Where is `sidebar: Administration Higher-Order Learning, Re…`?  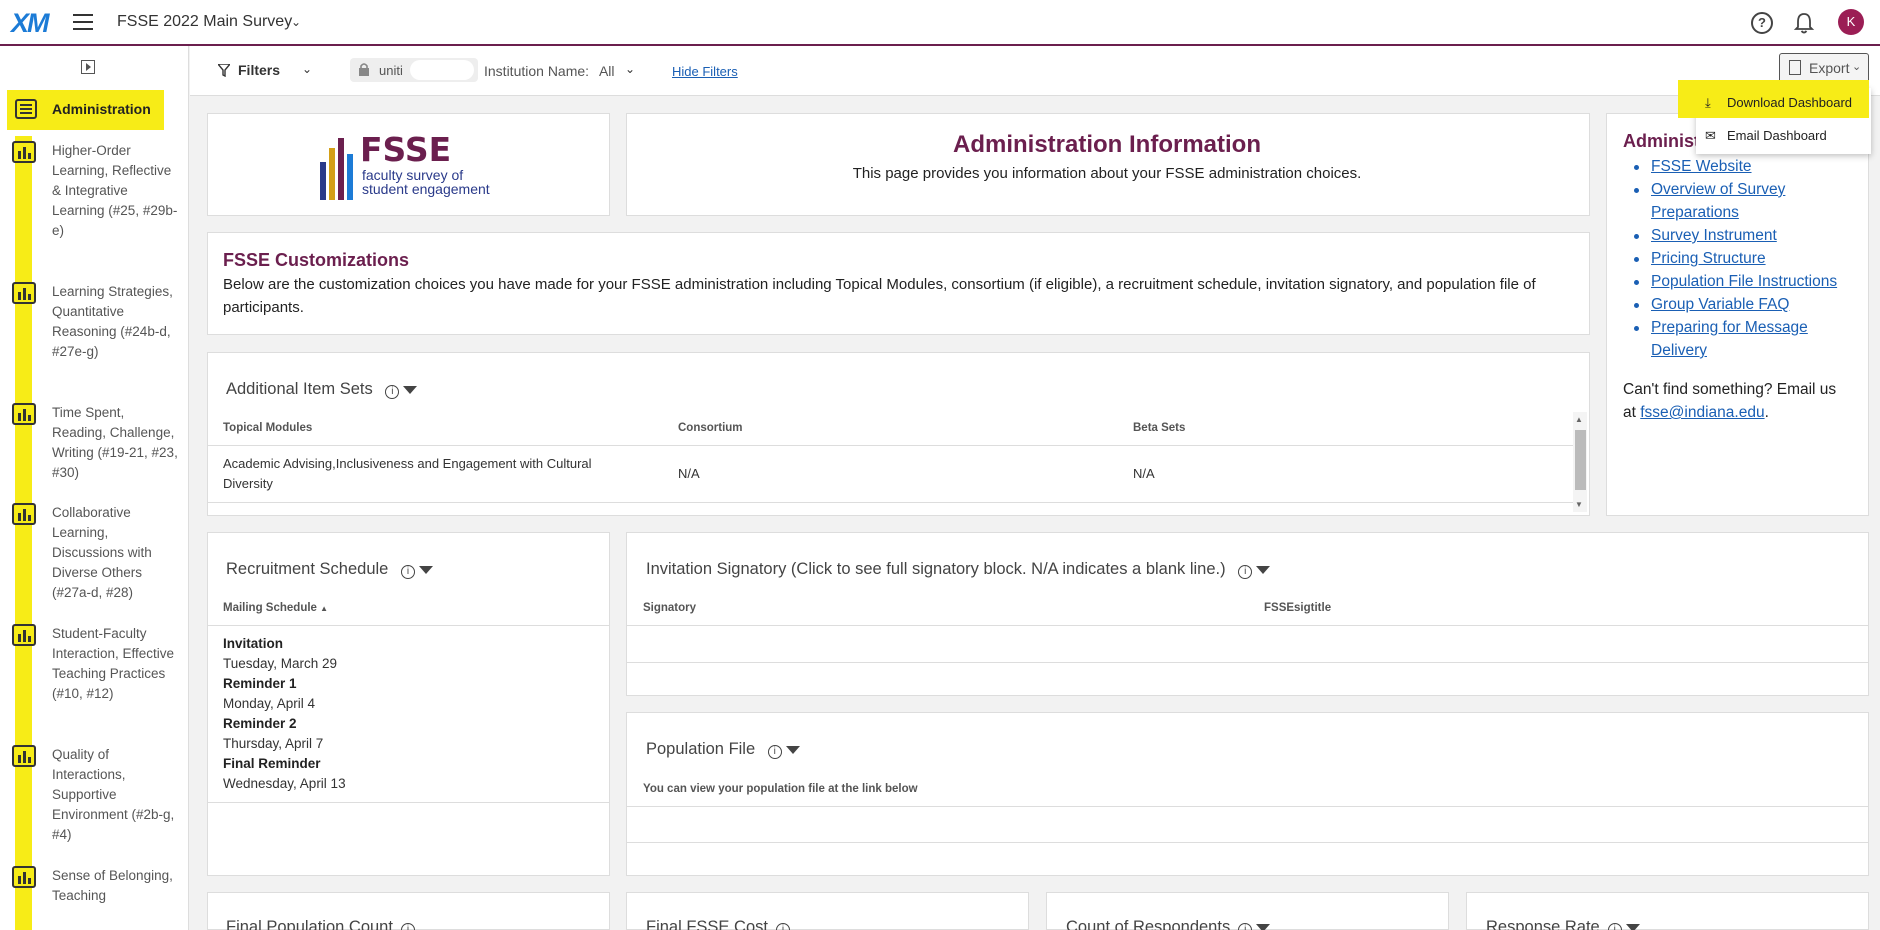
sidebar: Administration Higher-Order Learning, Re… is located at coordinates (94, 488).